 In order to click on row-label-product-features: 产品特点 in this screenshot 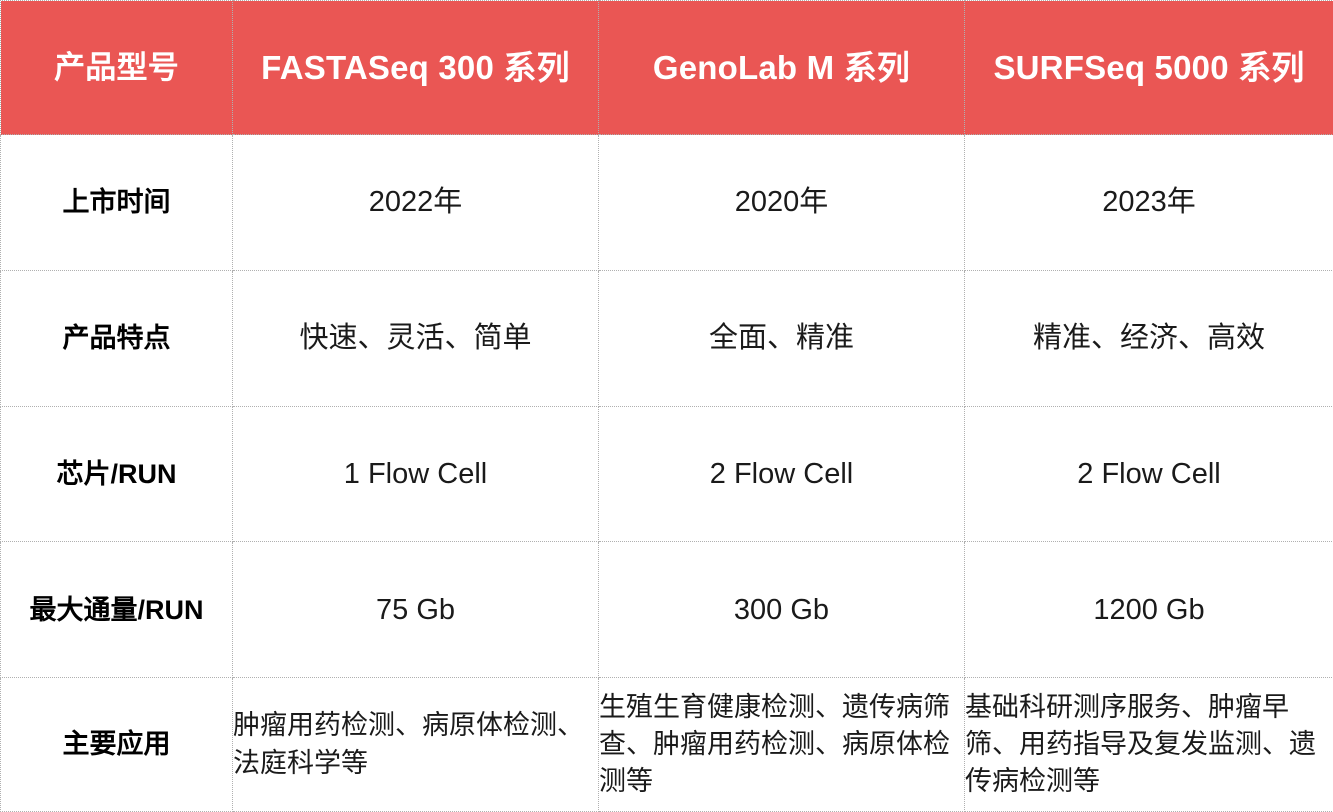, I will do `click(116, 338)`.